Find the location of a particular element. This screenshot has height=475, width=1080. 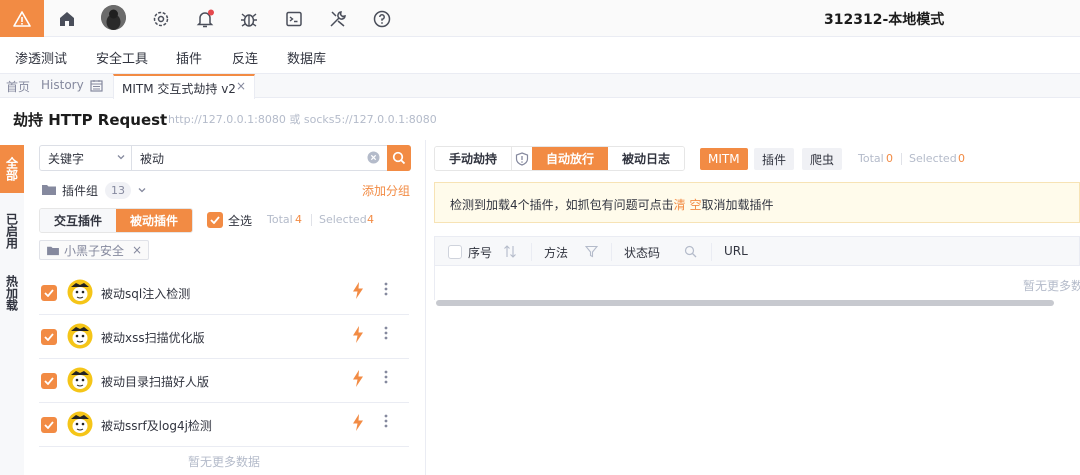

search-type-select: 关键字 is located at coordinates (86, 158).